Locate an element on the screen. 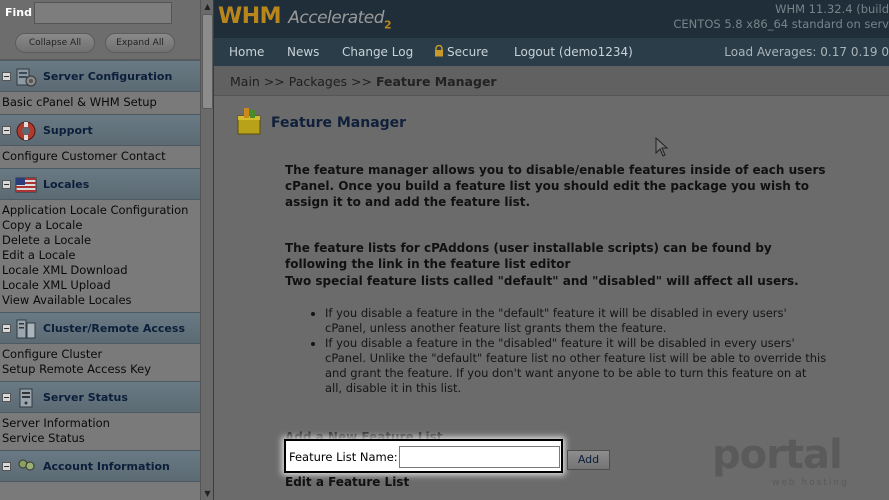 Image resolution: width=889 pixels, height=500 pixels. section-locales: − Locales is located at coordinates (100, 184).